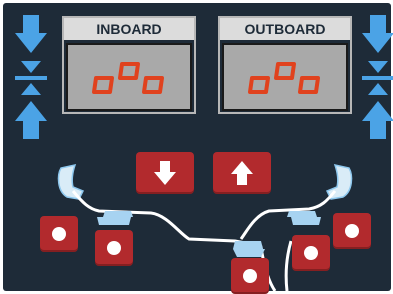 This screenshot has height=294, width=393. I want to click on weight-position-right-inner, so click(311, 253).